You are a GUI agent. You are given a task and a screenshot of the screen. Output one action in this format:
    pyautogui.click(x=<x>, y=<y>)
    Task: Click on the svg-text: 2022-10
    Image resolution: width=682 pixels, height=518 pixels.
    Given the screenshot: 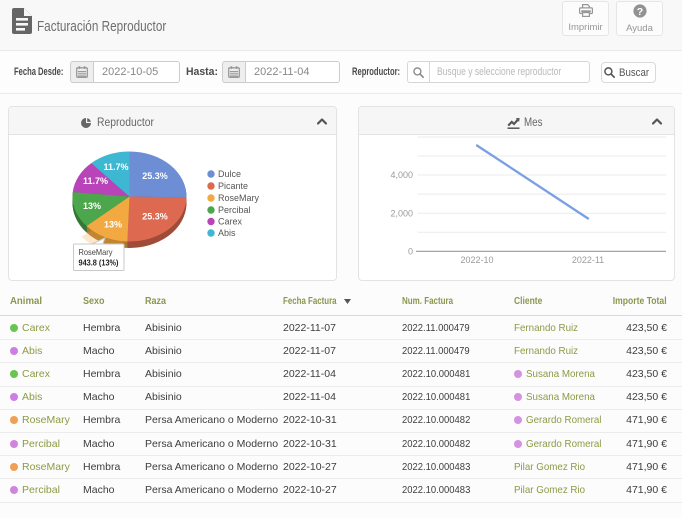 What is the action you would take?
    pyautogui.click(x=476, y=260)
    